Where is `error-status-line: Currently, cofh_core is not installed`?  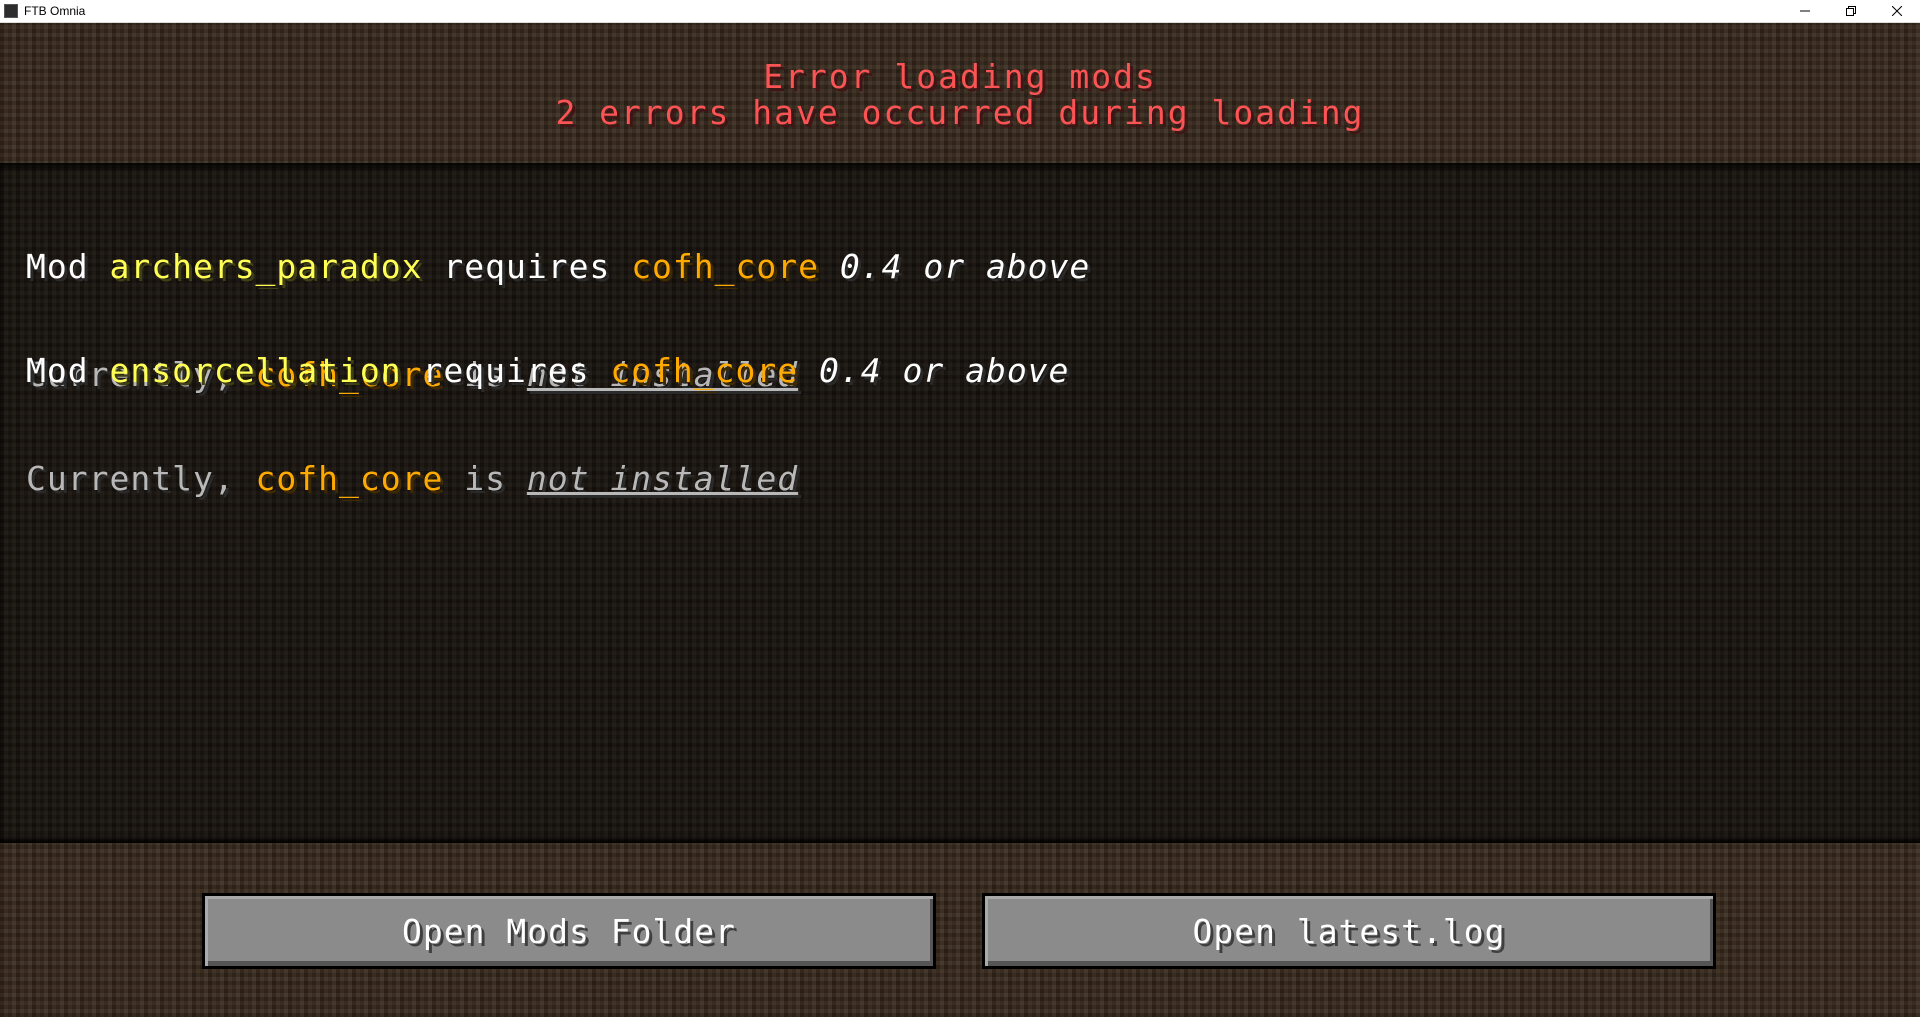 error-status-line: Currently, cofh_core is not installed is located at coordinates (547, 479).